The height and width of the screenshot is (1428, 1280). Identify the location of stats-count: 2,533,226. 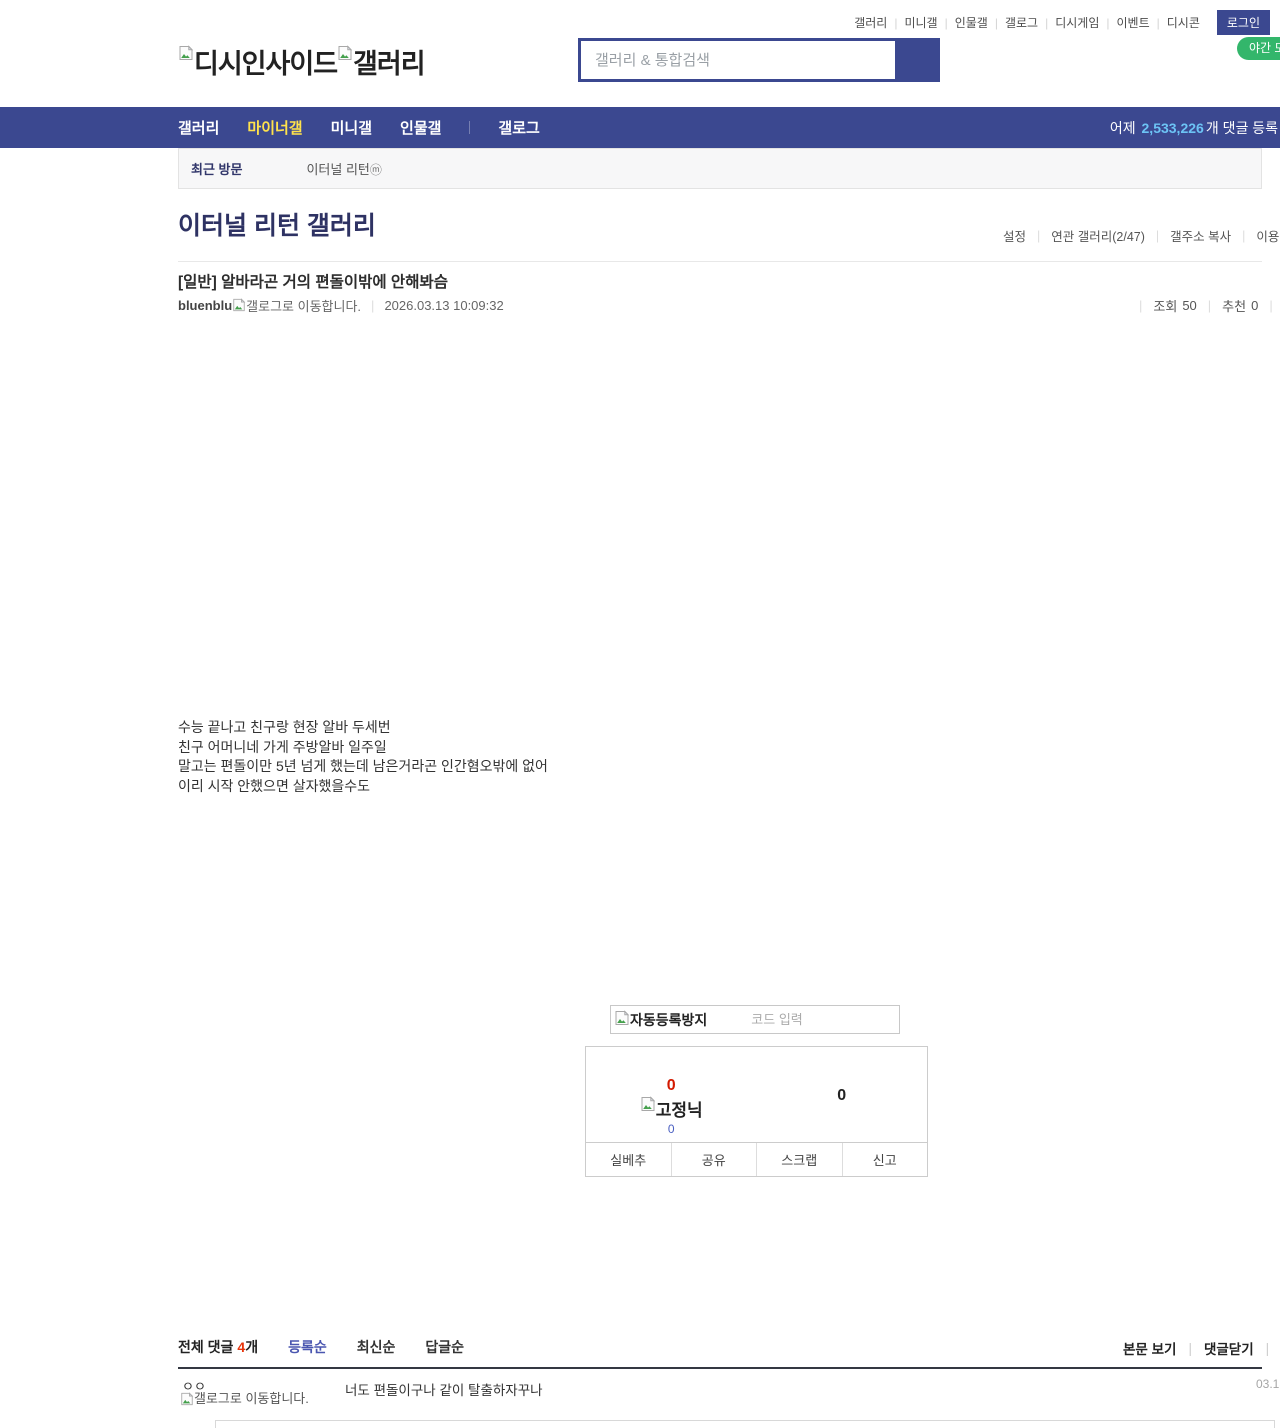
(1172, 127).